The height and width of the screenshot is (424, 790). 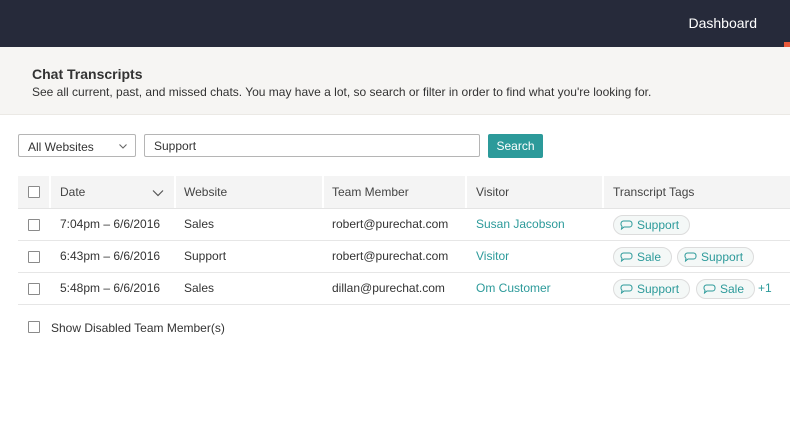 I want to click on page-title: Chat Transcripts, so click(x=87, y=74).